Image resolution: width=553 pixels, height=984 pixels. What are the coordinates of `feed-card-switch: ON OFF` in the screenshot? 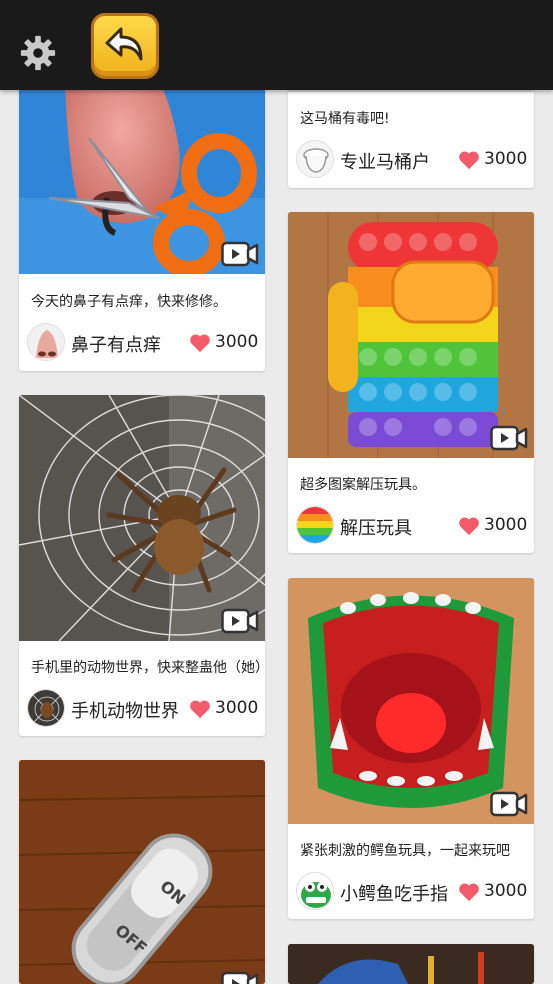 It's located at (142, 872).